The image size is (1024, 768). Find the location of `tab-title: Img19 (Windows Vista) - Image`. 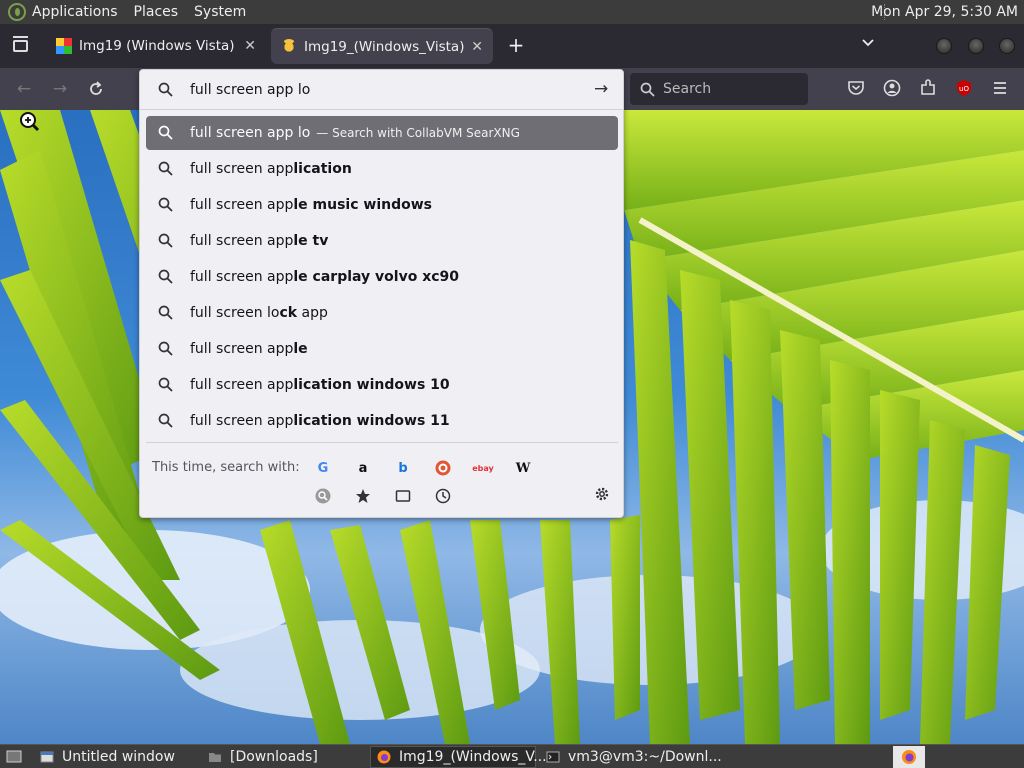

tab-title: Img19 (Windows Vista) - Image is located at coordinates (158, 46).